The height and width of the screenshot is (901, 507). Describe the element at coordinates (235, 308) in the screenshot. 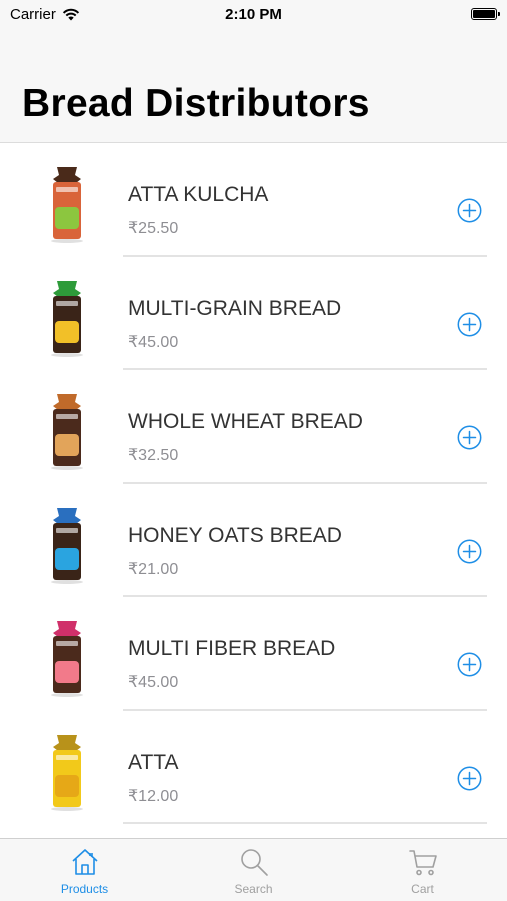

I see `product-name: MULTI-GRAIN BREAD` at that location.